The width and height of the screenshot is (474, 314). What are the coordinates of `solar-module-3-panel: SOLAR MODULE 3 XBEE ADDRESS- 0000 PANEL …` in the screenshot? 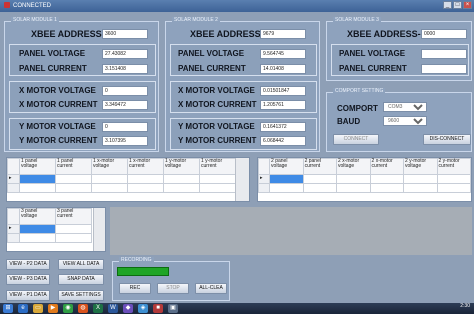 It's located at (399, 49).